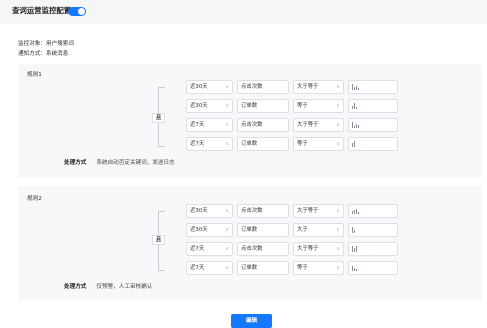  Describe the element at coordinates (46, 44) in the screenshot. I see `monitor-target: 监控对象：用户搜索词` at that location.